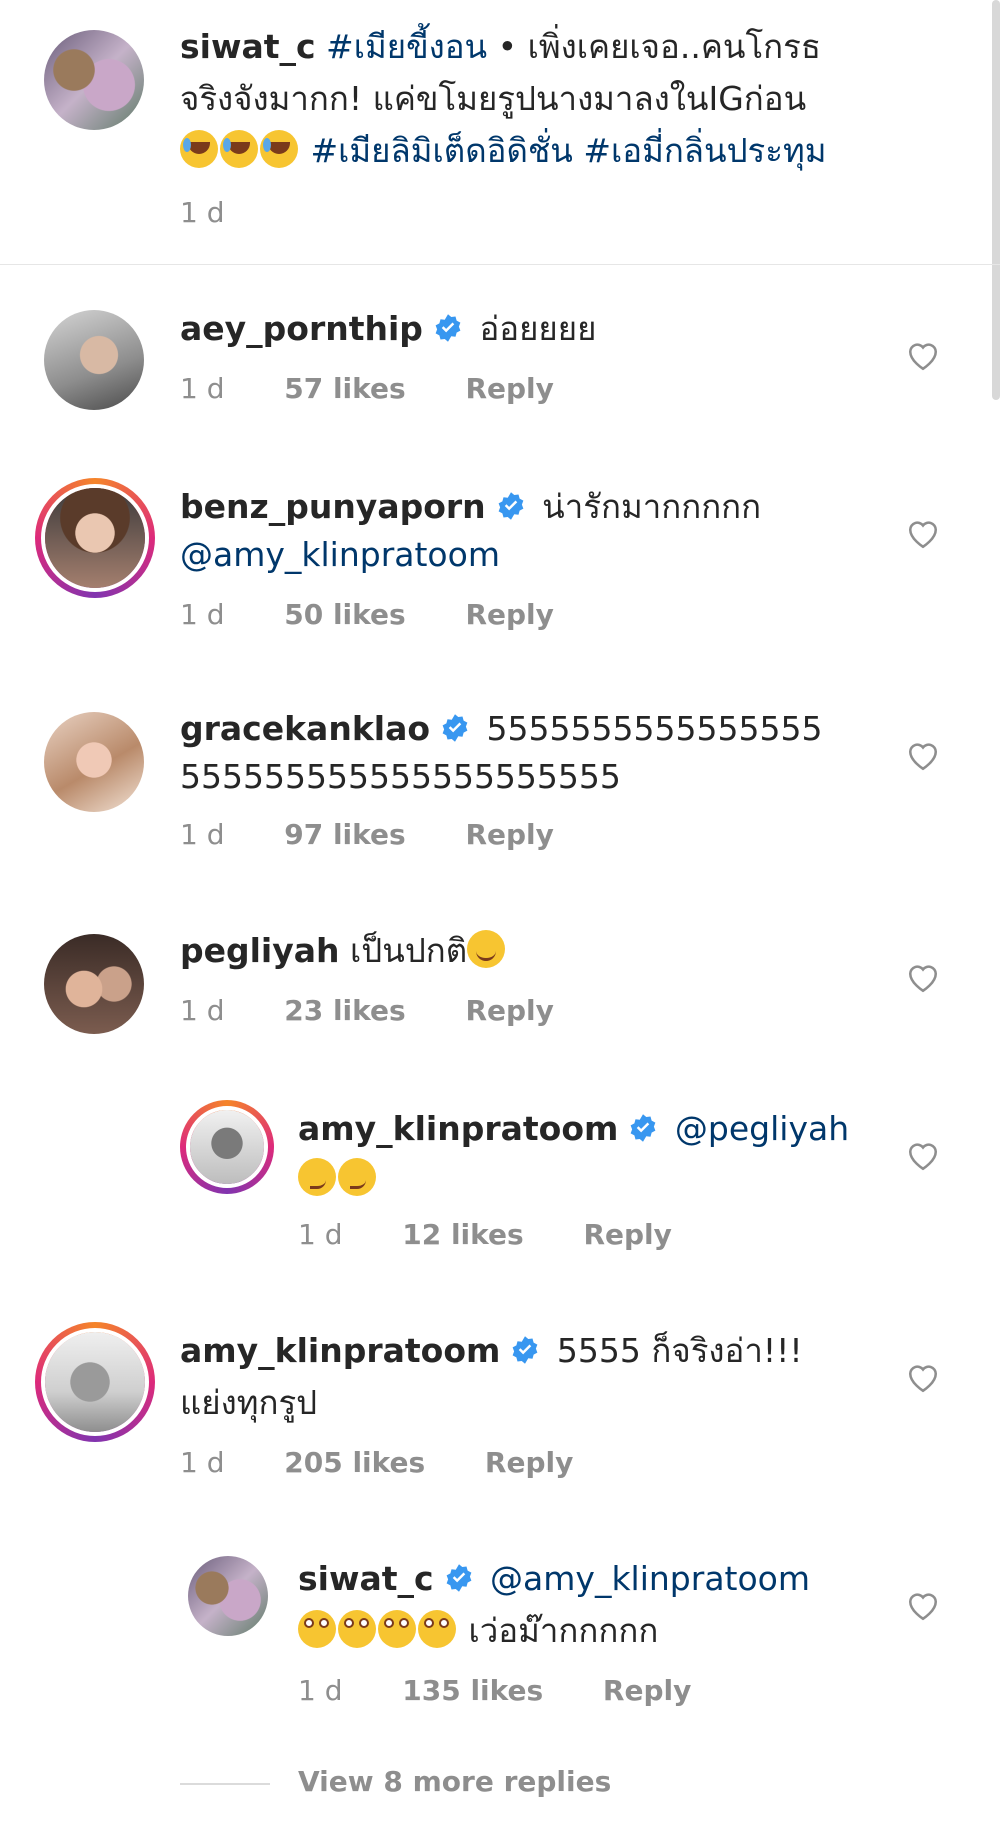 The width and height of the screenshot is (1000, 1829). I want to click on comment-body: เว่อม๊ากกกกก, so click(478, 1631).